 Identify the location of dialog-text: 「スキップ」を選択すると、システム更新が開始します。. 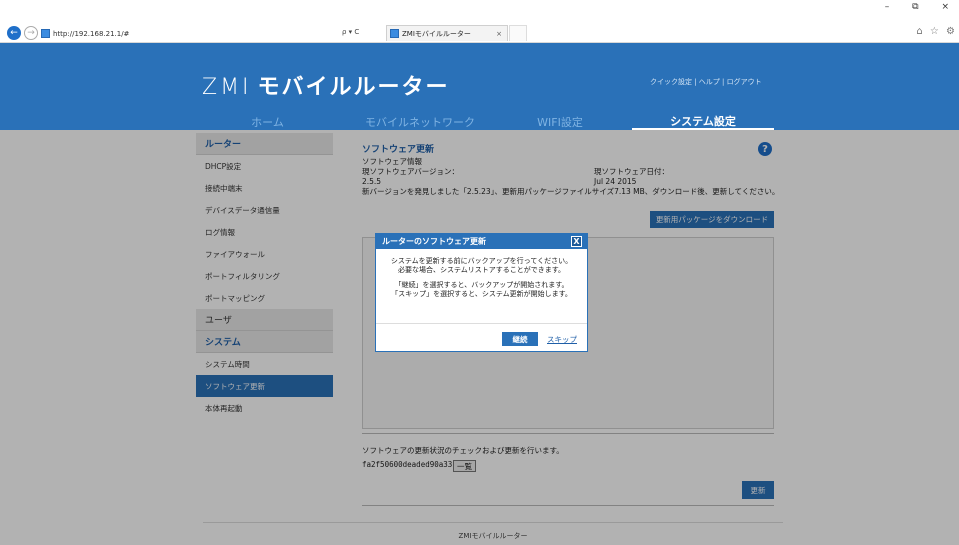
(481, 294).